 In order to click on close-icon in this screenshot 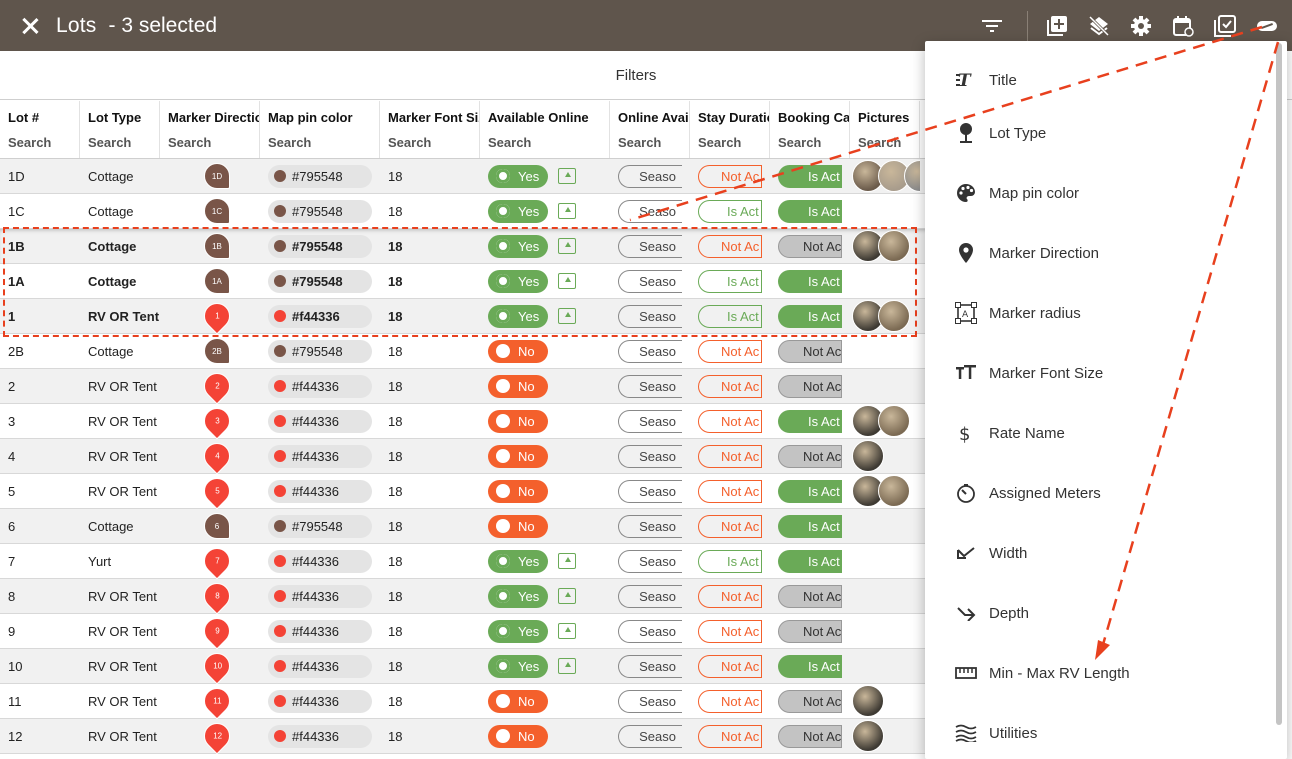, I will do `click(30, 26)`.